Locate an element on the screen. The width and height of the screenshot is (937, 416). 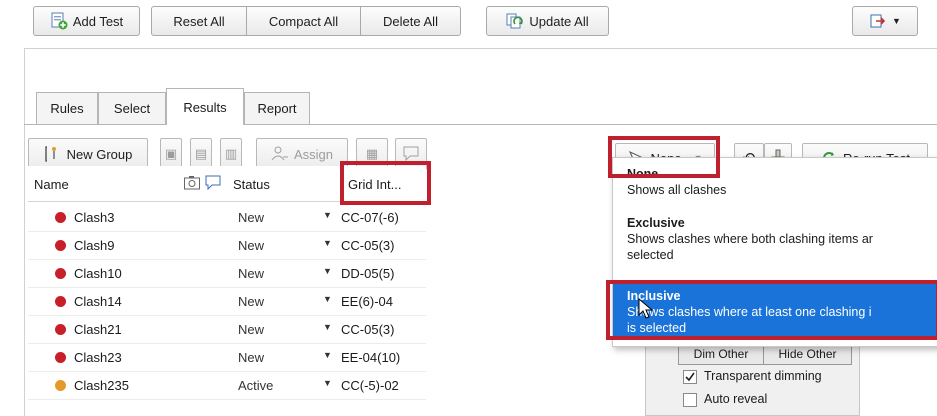
tab-report: Report is located at coordinates (277, 108).